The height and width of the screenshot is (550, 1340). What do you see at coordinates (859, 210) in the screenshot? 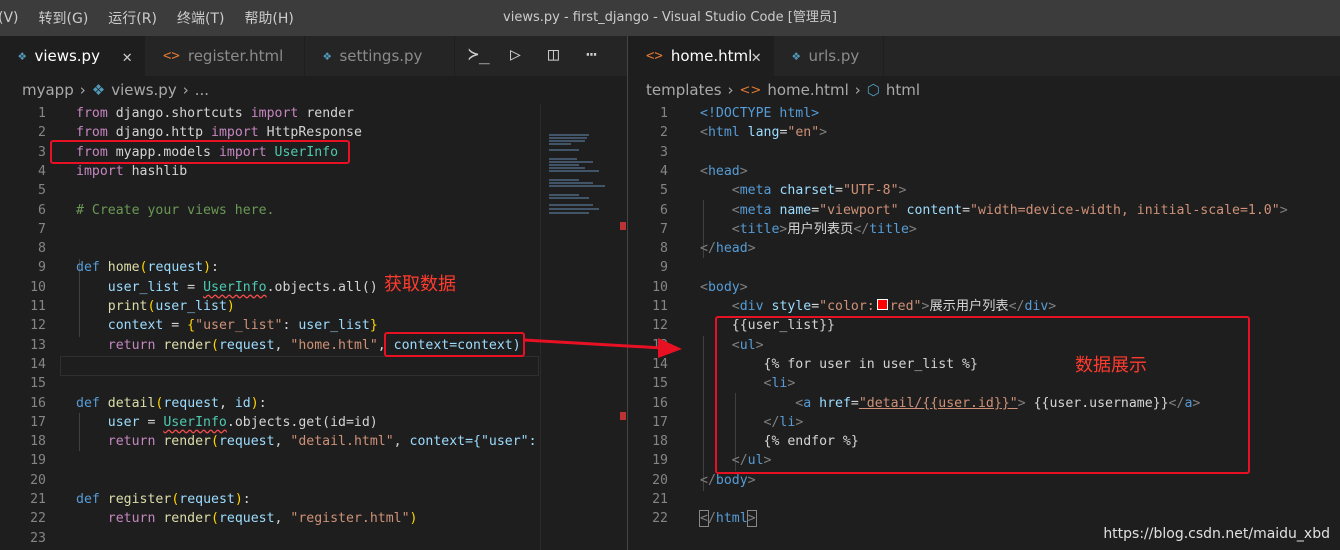
I see `attribute-value: "viewport"` at bounding box center [859, 210].